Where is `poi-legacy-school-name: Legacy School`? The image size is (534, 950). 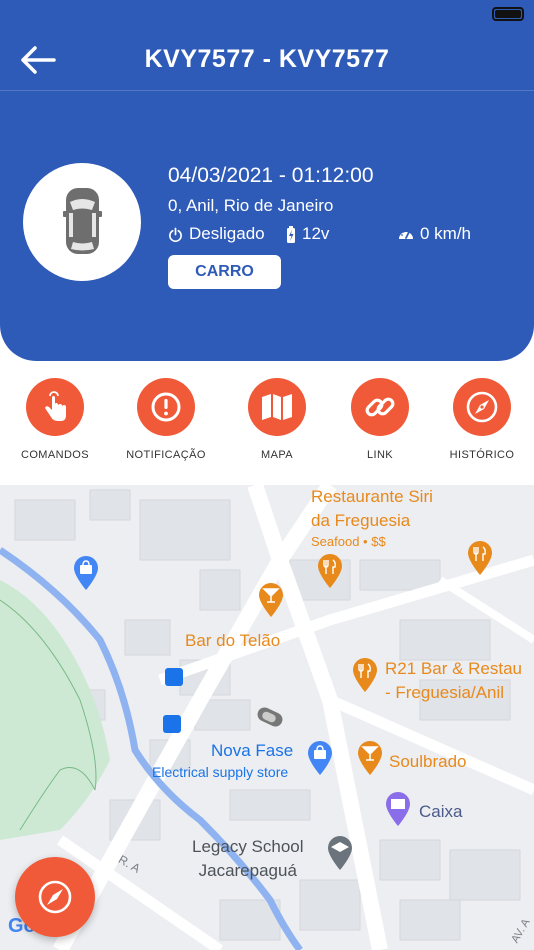 poi-legacy-school-name: Legacy School is located at coordinates (248, 846).